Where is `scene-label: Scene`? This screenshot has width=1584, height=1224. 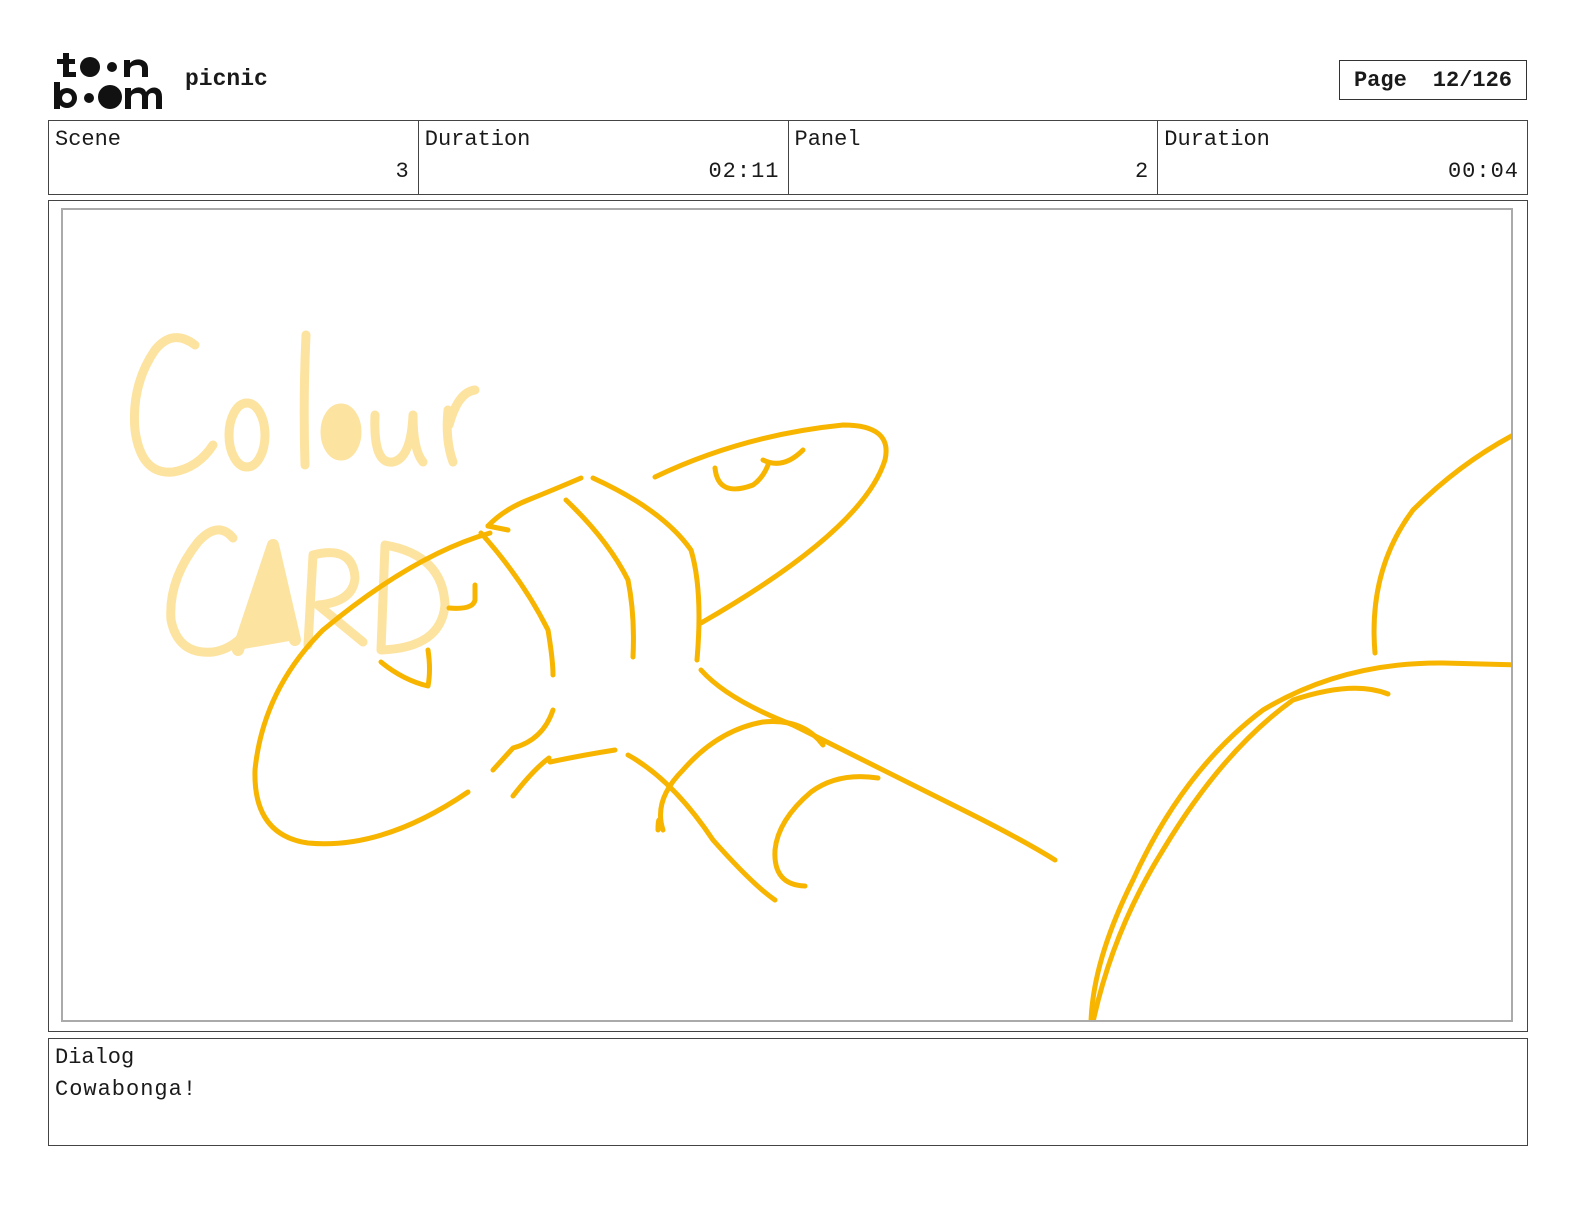 scene-label: Scene is located at coordinates (88, 139).